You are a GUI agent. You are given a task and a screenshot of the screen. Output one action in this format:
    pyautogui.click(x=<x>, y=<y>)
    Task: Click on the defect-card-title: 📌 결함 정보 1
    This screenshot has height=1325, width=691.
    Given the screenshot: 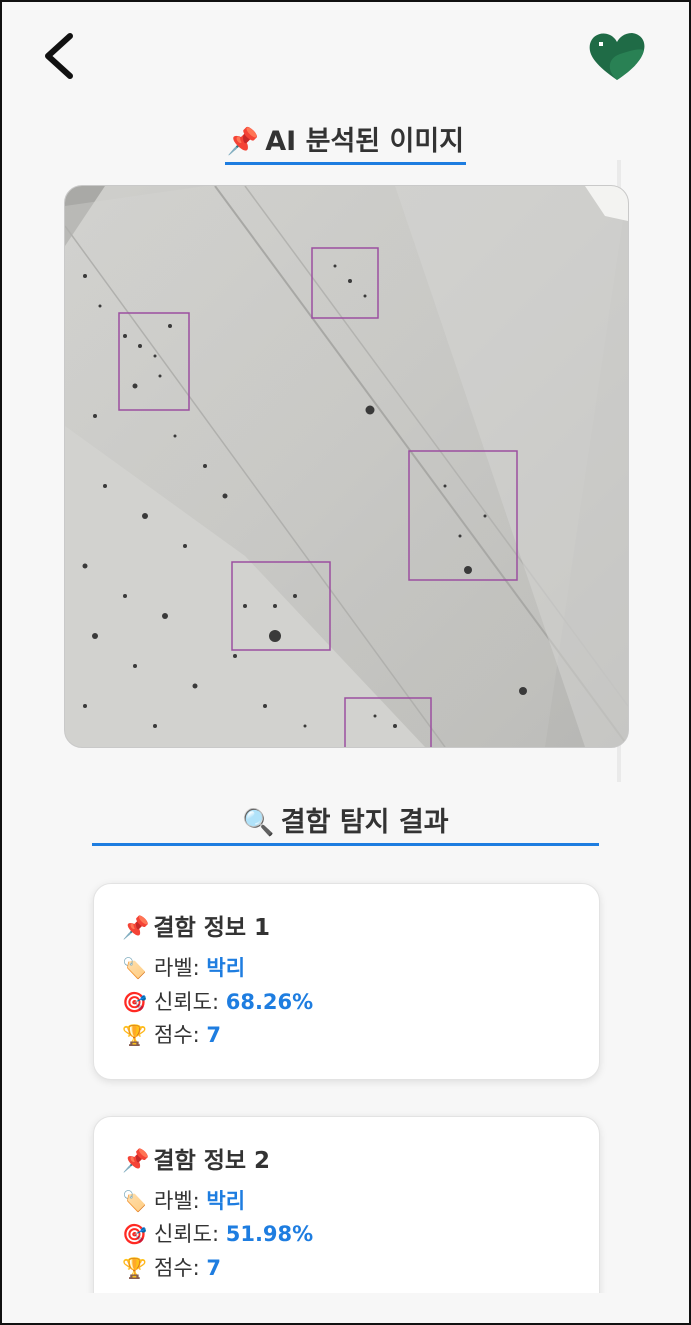 What is the action you would take?
    pyautogui.click(x=196, y=925)
    